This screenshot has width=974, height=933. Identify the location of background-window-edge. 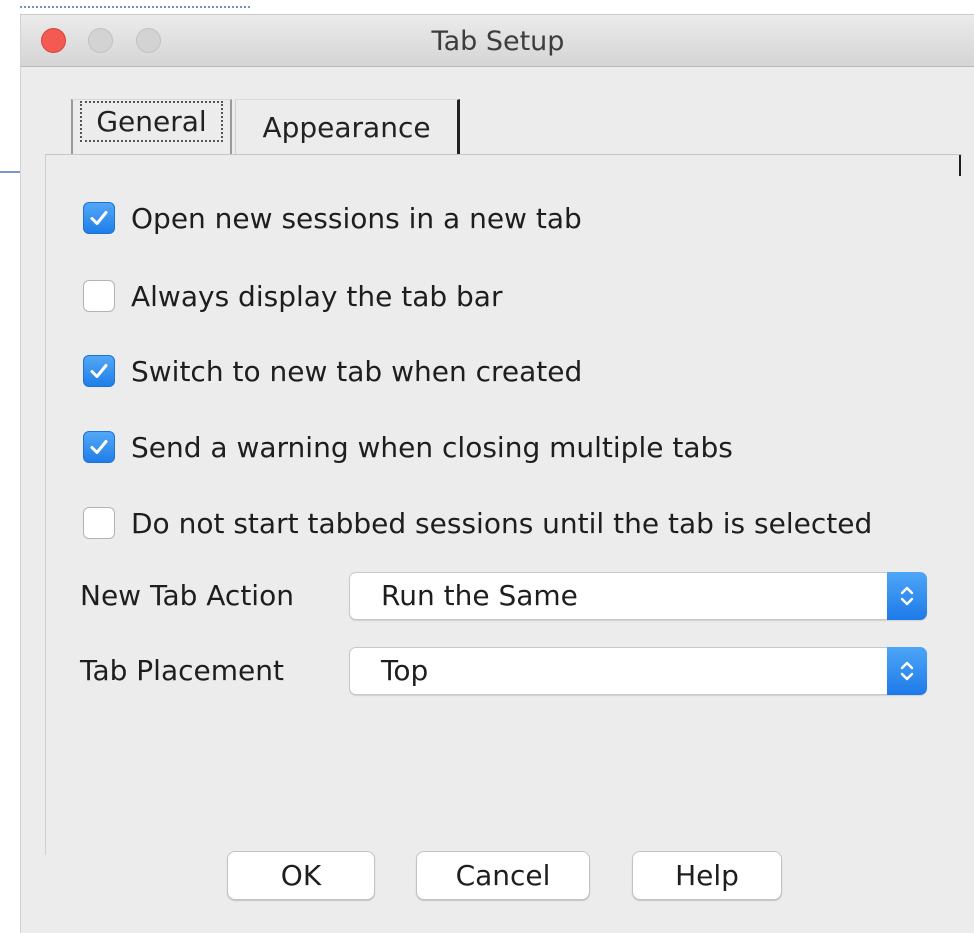
(135, 10).